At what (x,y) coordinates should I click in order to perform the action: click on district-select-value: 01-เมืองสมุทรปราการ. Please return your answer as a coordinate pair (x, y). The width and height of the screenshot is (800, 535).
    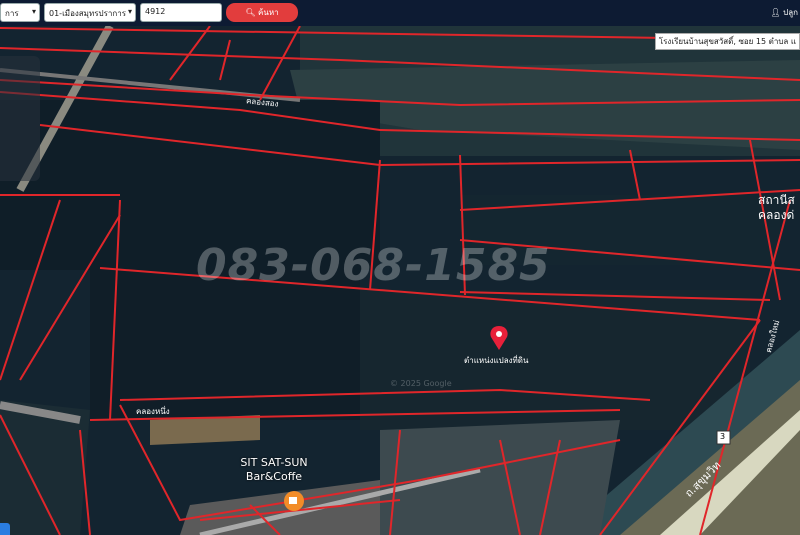
    Looking at the image, I should click on (88, 13).